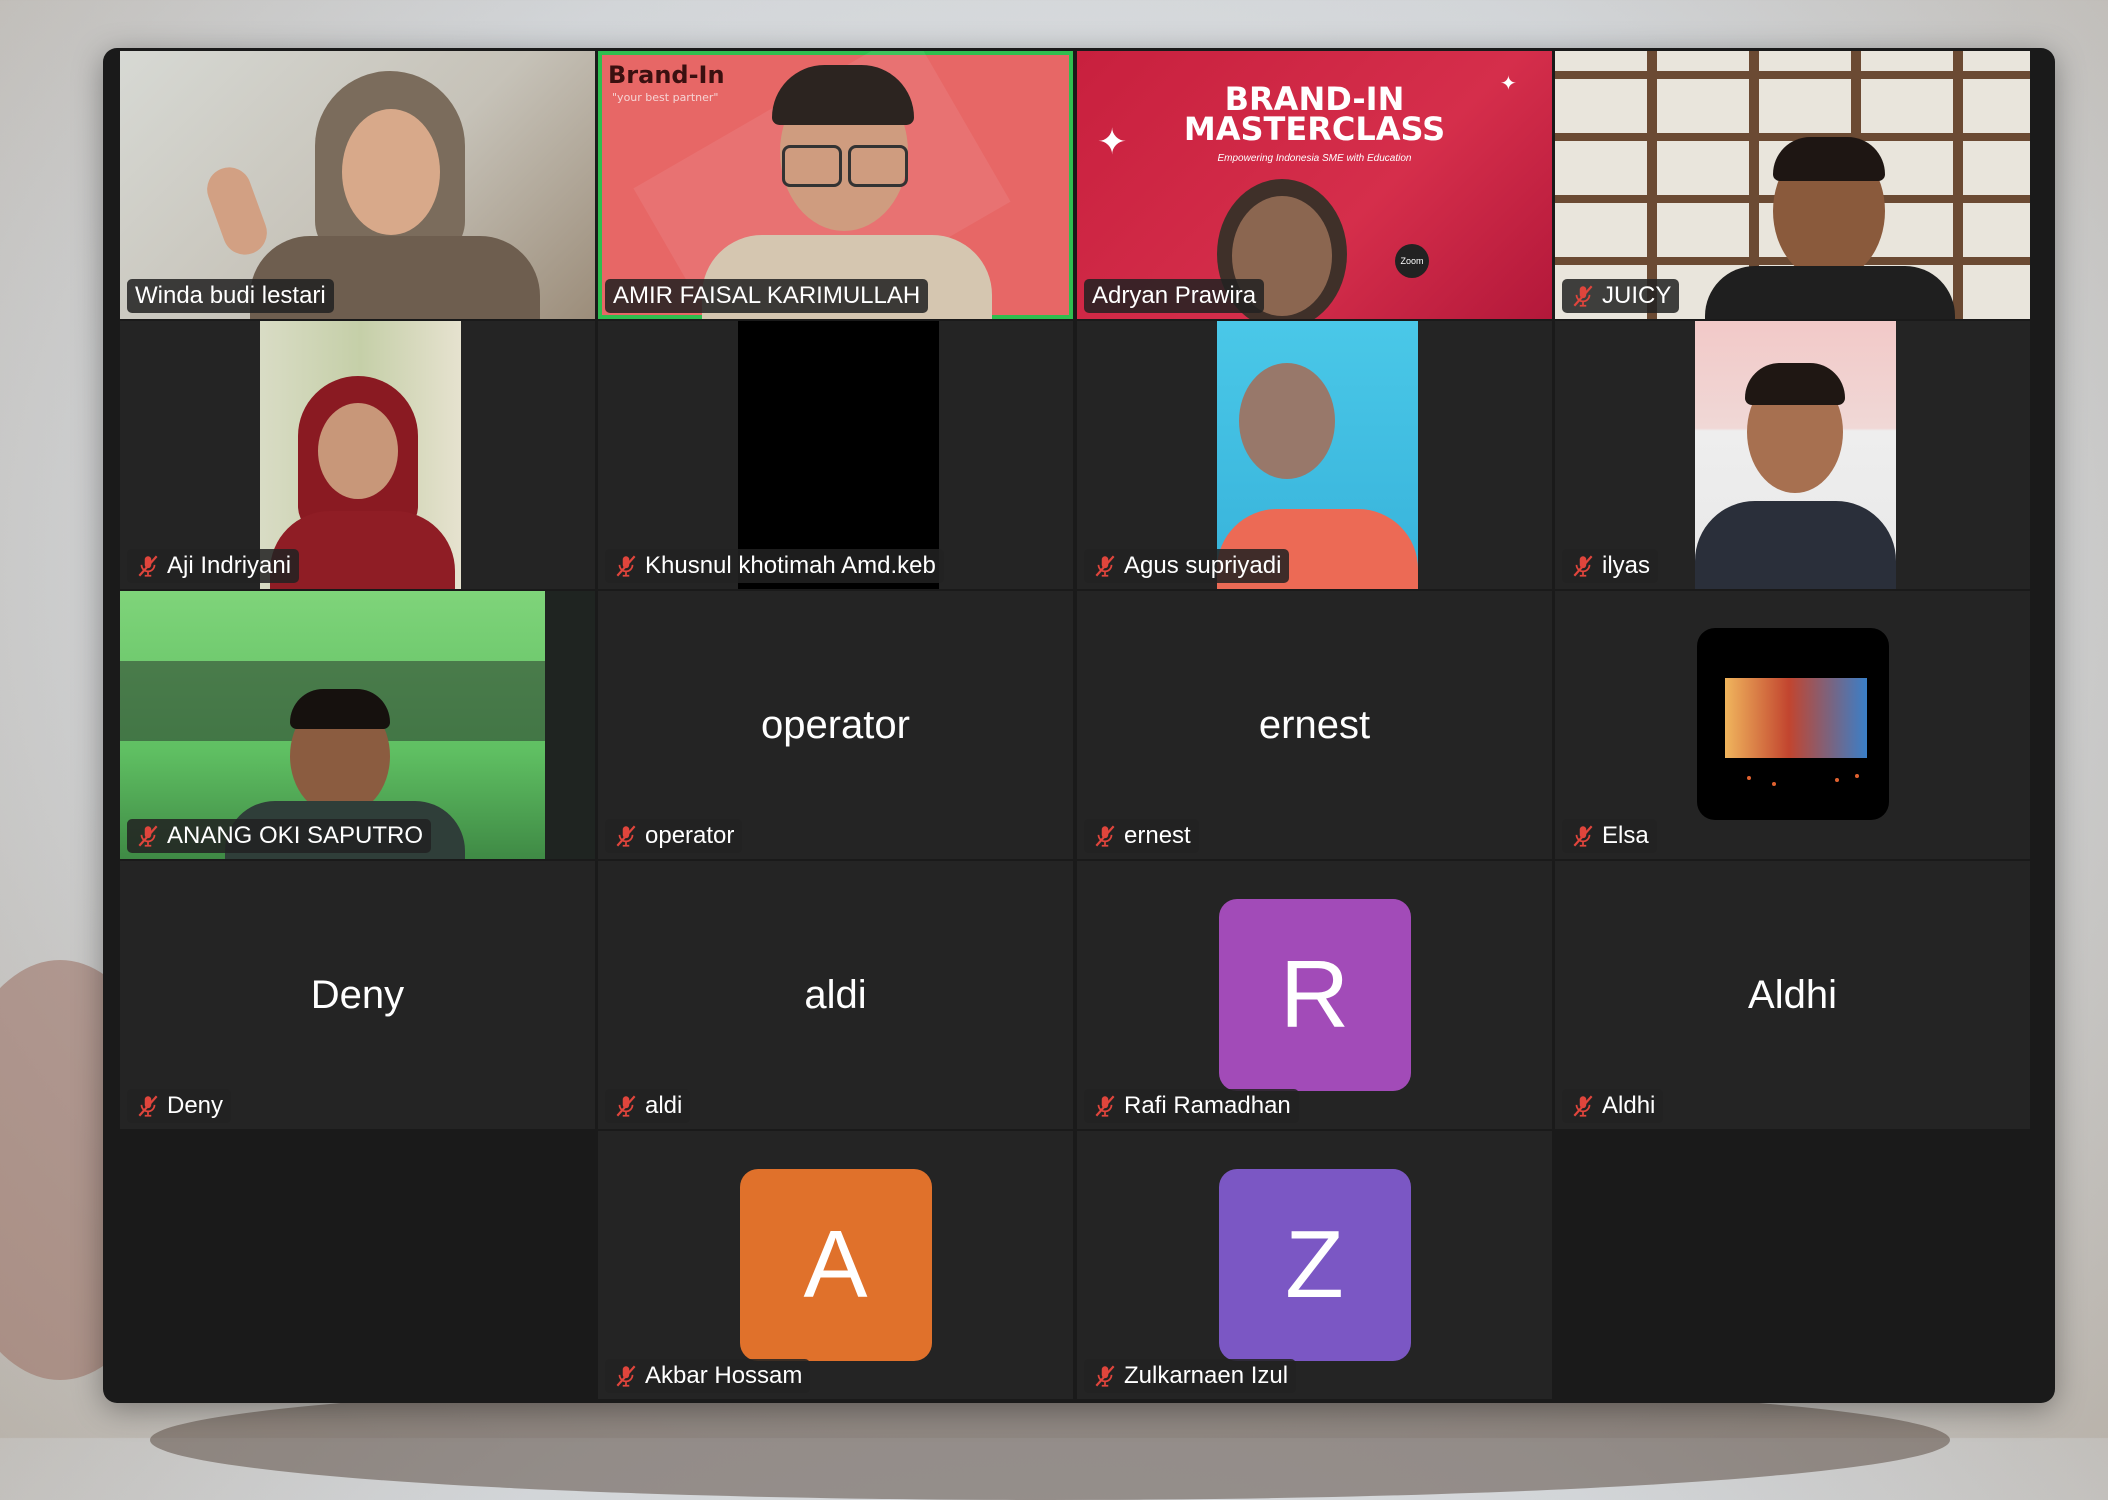 This screenshot has height=1500, width=2108. I want to click on participant-name-label: Winda budi lestari, so click(230, 296).